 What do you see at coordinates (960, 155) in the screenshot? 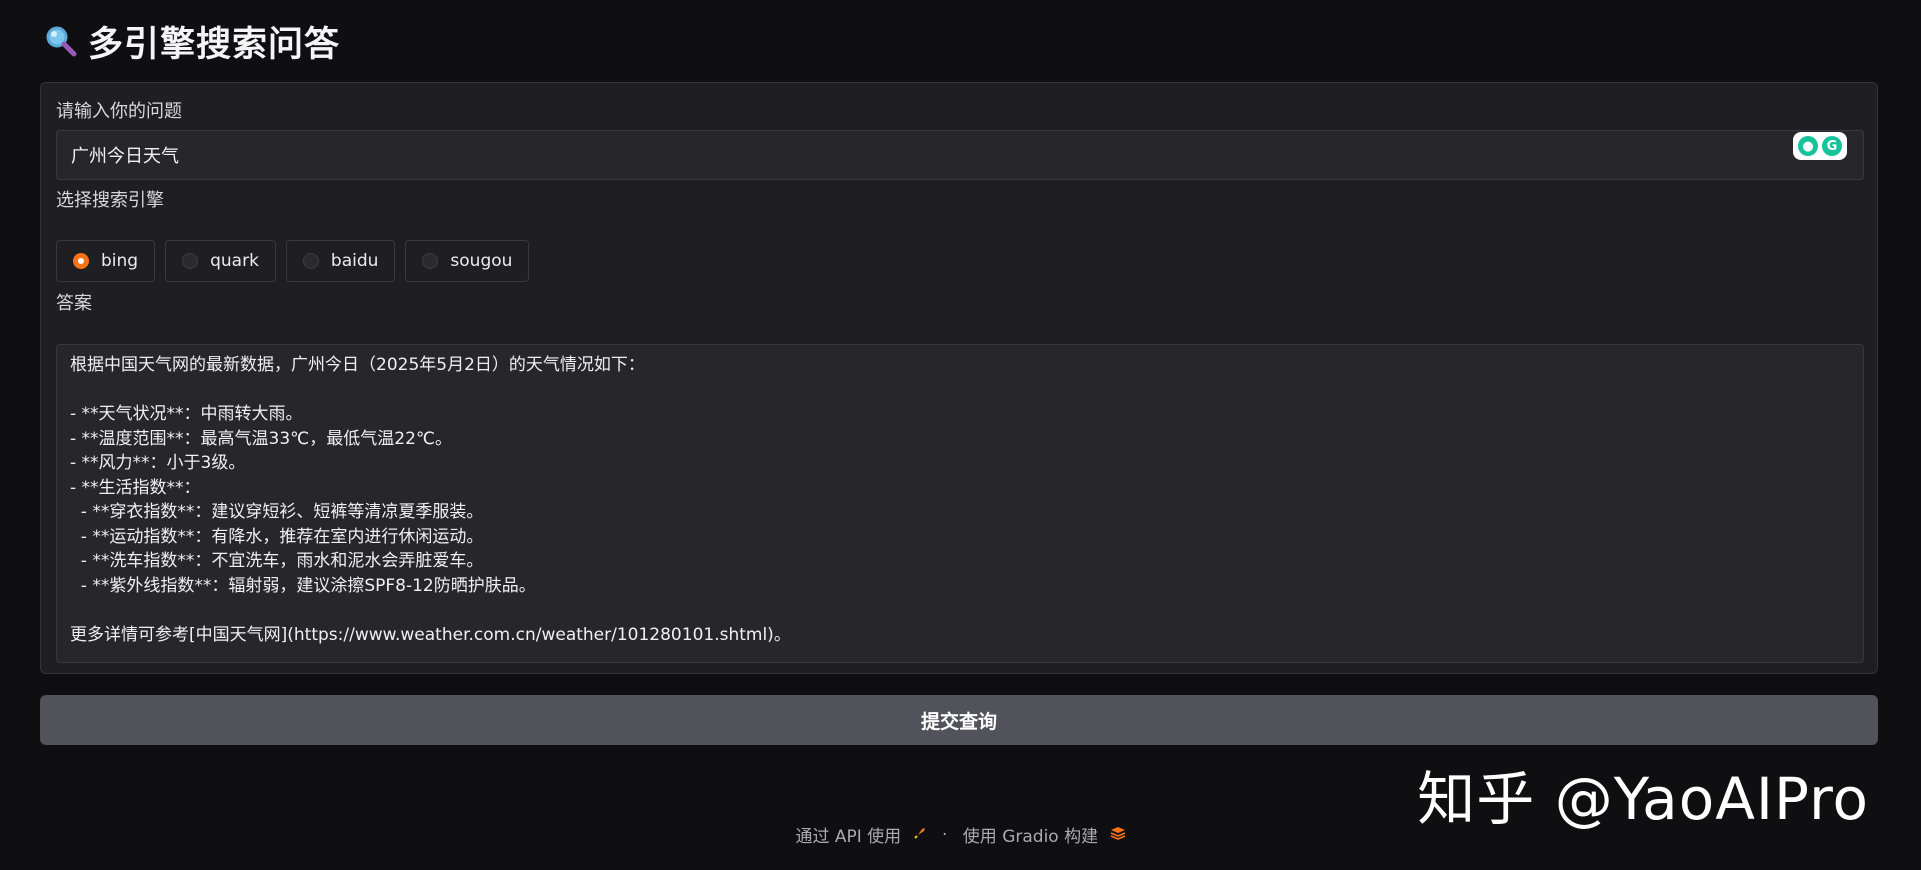
I see `question-input: 广州今日天气 ● G` at bounding box center [960, 155].